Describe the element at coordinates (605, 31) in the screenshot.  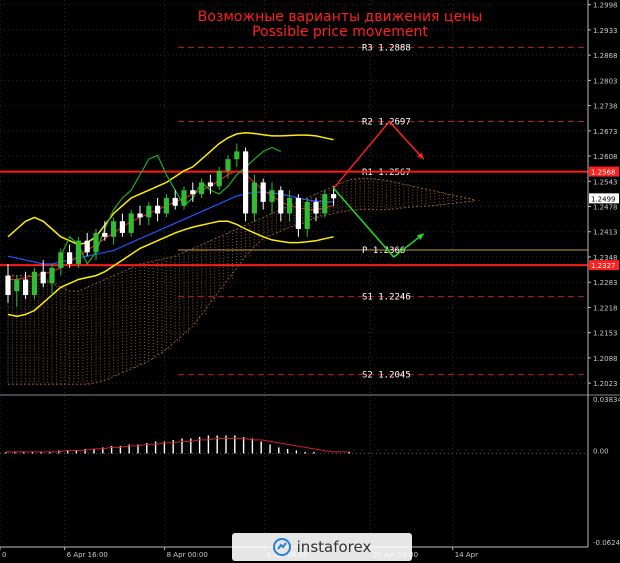
I see `price-tick-label: 1.2933` at that location.